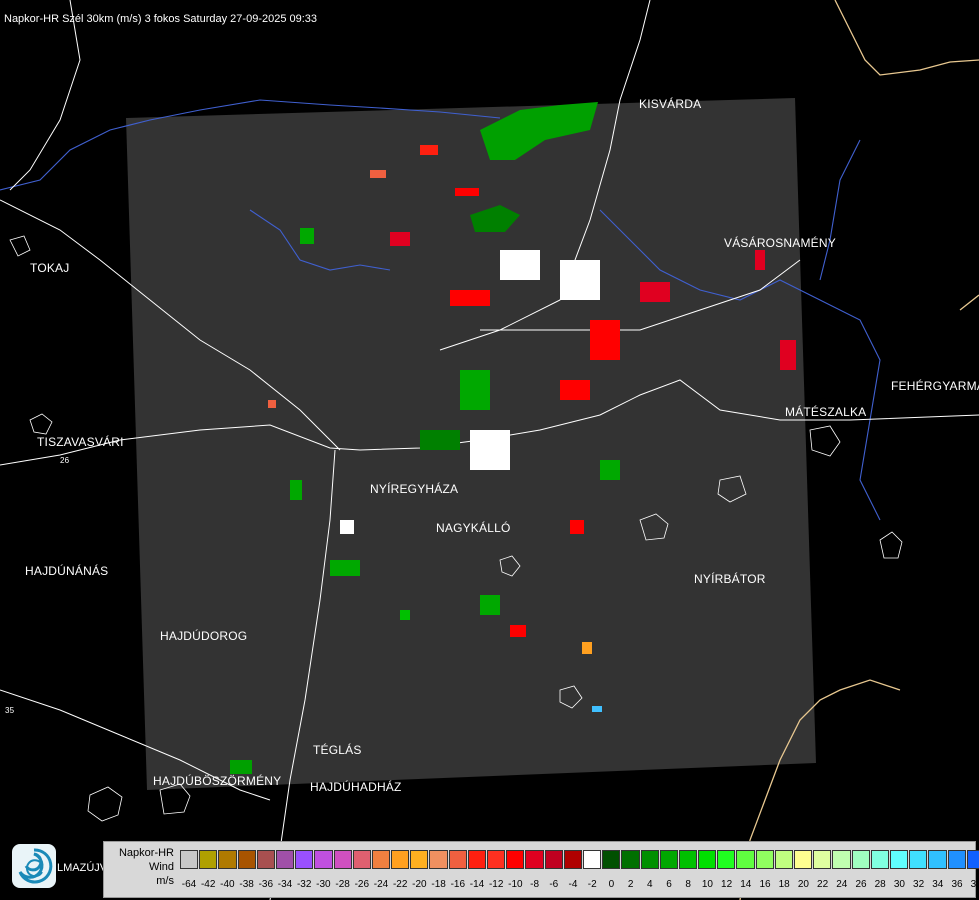 Image resolution: width=979 pixels, height=900 pixels. What do you see at coordinates (496, 884) in the screenshot?
I see `legend-tick-label: -12` at bounding box center [496, 884].